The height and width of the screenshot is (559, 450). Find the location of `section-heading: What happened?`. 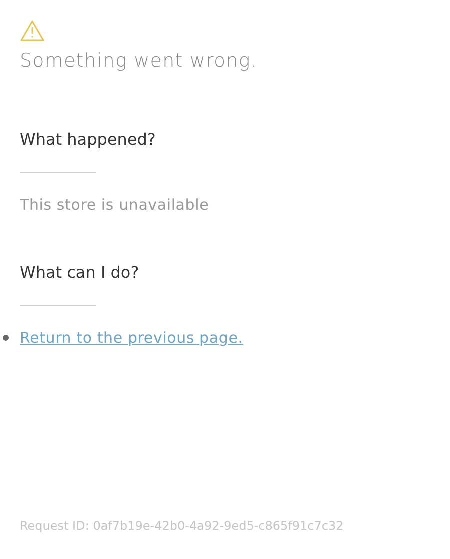

section-heading: What happened? is located at coordinates (88, 140).